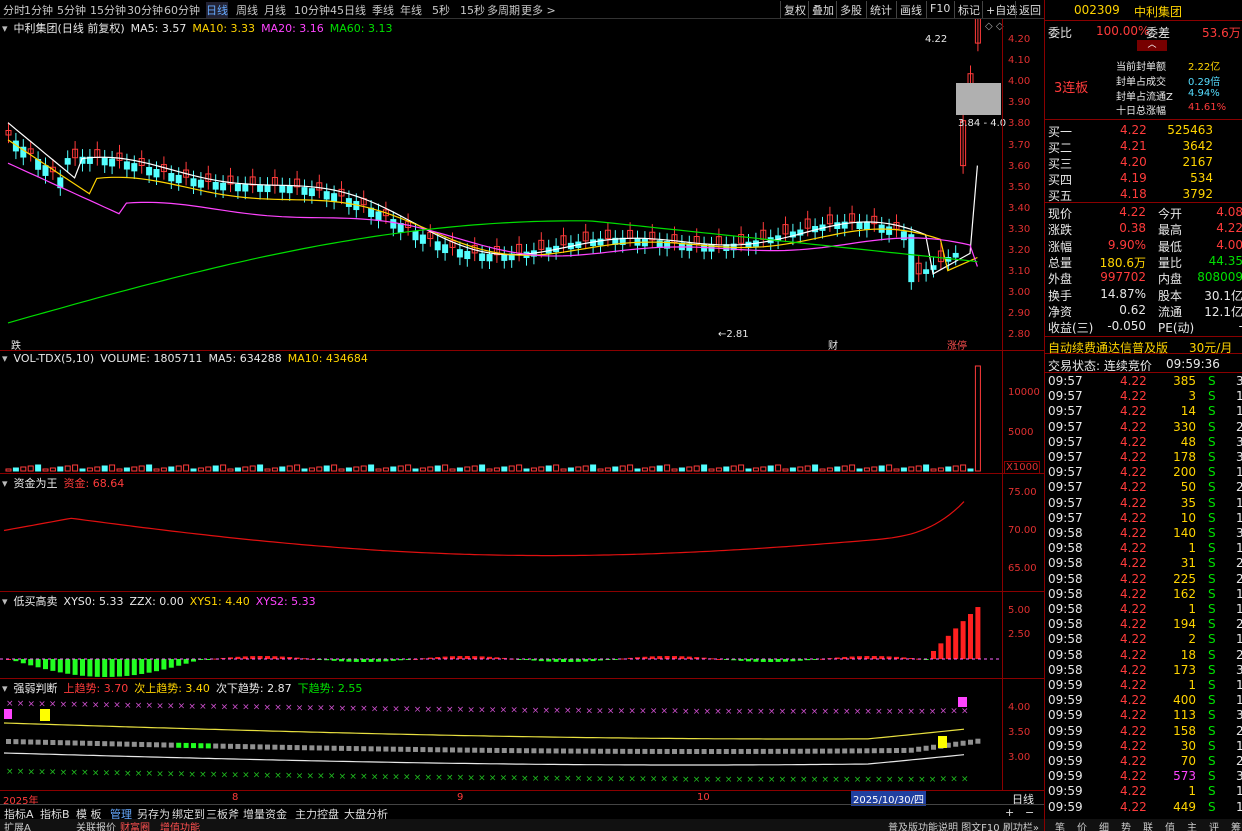 This screenshot has height=831, width=1242. What do you see at coordinates (135, 825) in the screenshot?
I see `extension-tab-2: 财富圈` at bounding box center [135, 825].